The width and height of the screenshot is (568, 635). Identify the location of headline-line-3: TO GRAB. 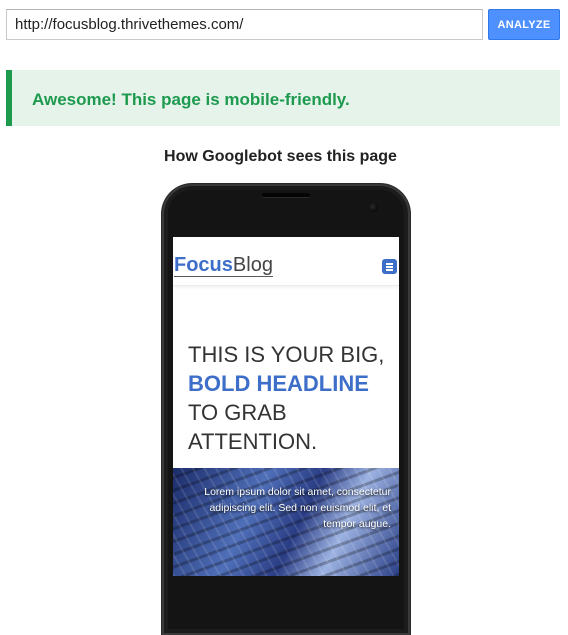
(237, 412).